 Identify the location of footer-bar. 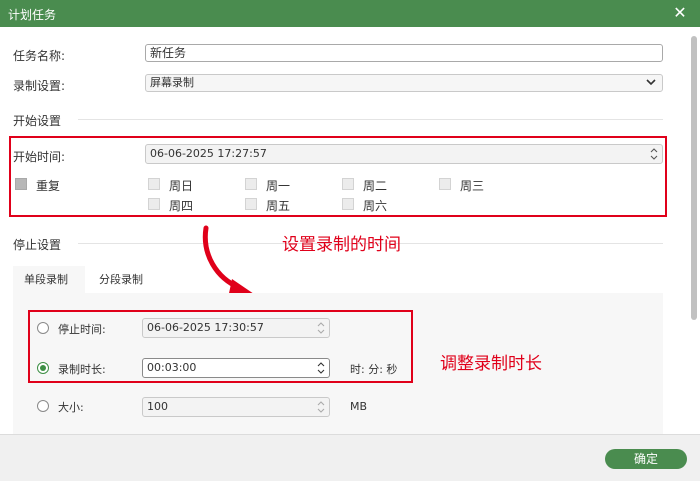
(350, 457).